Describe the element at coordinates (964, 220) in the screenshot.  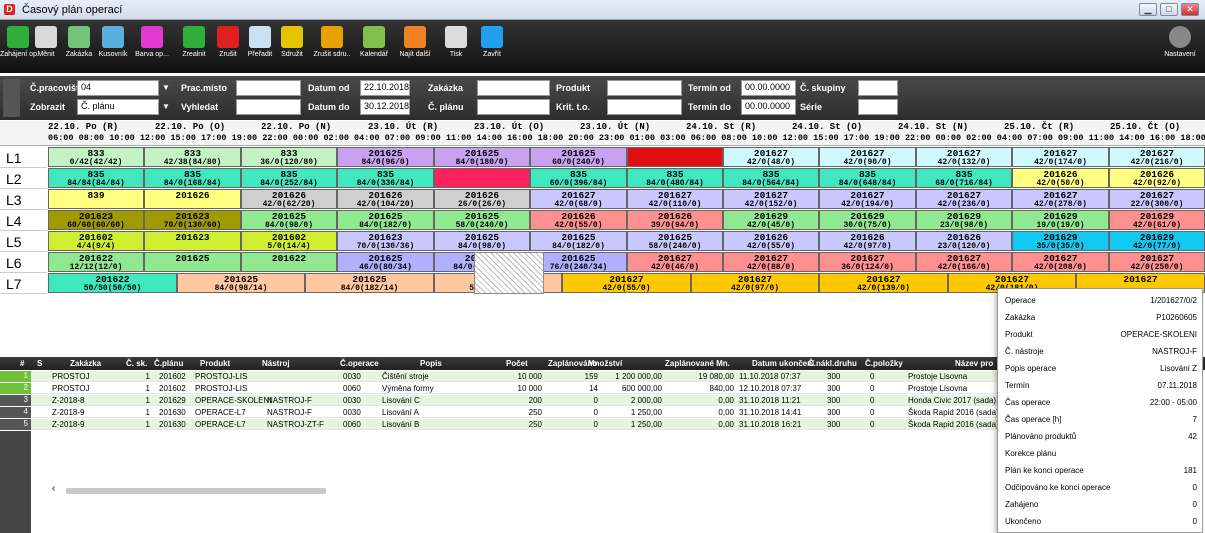
I see `operation-block: 201629 23/0(98/0)` at that location.